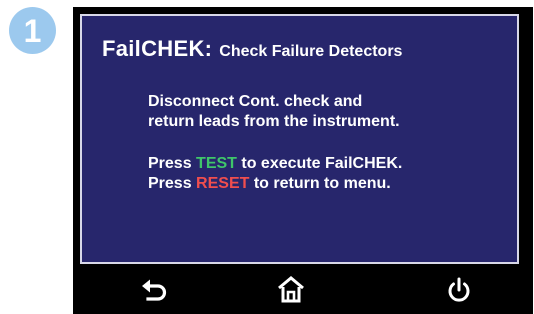 The image size is (534, 314). Describe the element at coordinates (255, 101) in the screenshot. I see `instruction-line-1: Disconnect Cont. check and` at that location.